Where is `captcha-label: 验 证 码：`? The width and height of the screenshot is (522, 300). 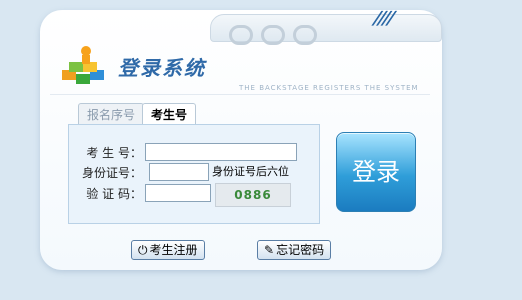
captcha-label: 验 证 码： is located at coordinates (114, 194).